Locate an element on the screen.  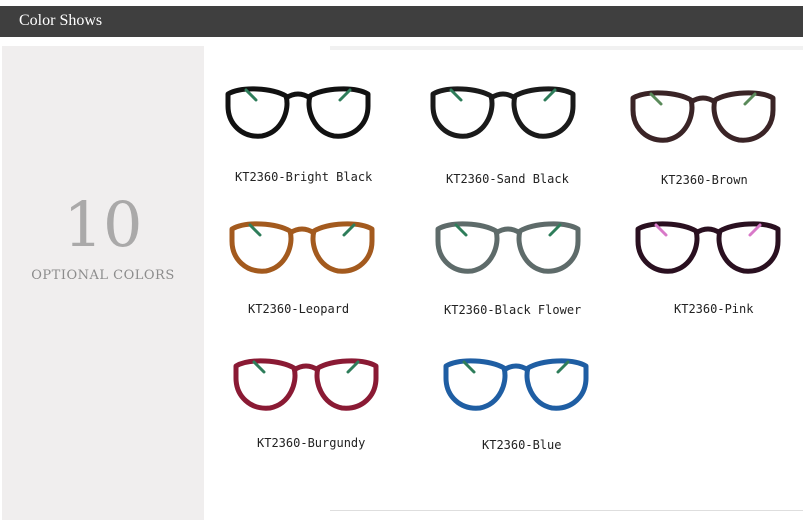
frame-image-pink is located at coordinates (708, 247).